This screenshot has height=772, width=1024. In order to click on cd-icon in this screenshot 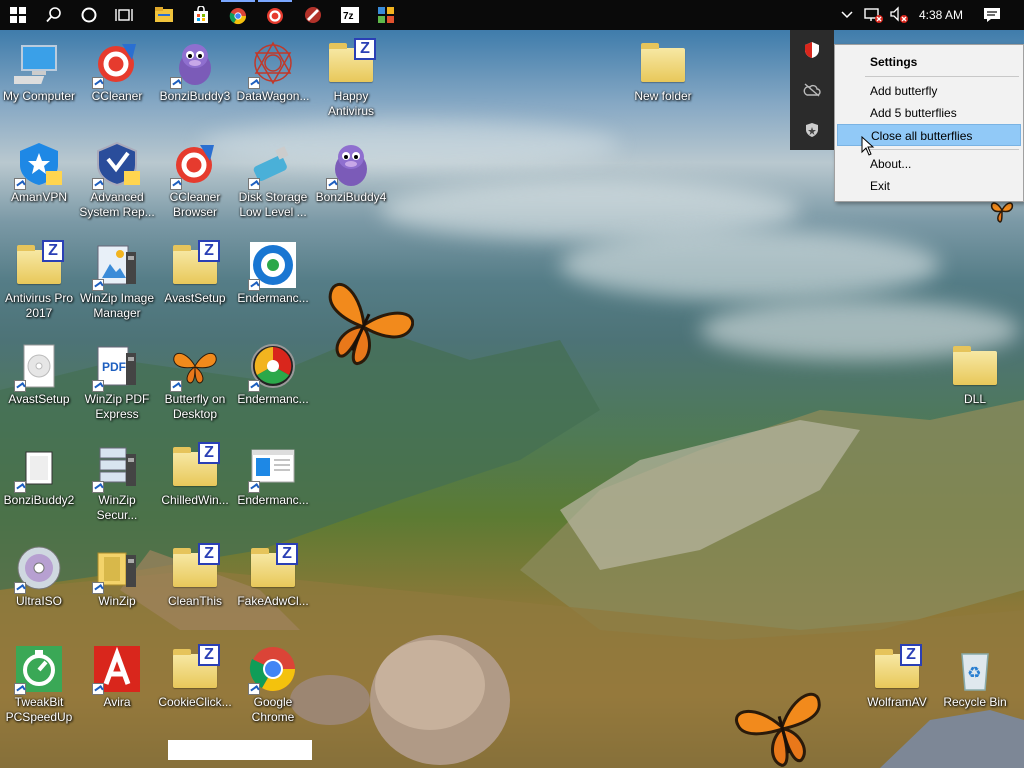, I will do `click(39, 568)`.